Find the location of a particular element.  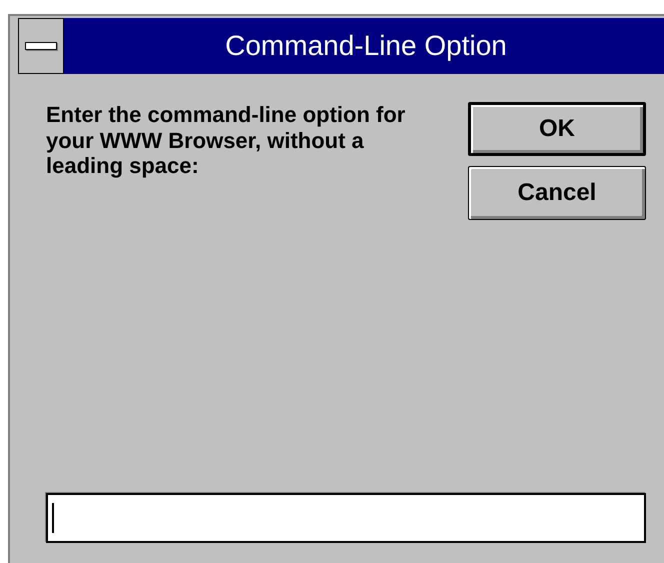

system-menu-button is located at coordinates (41, 46).